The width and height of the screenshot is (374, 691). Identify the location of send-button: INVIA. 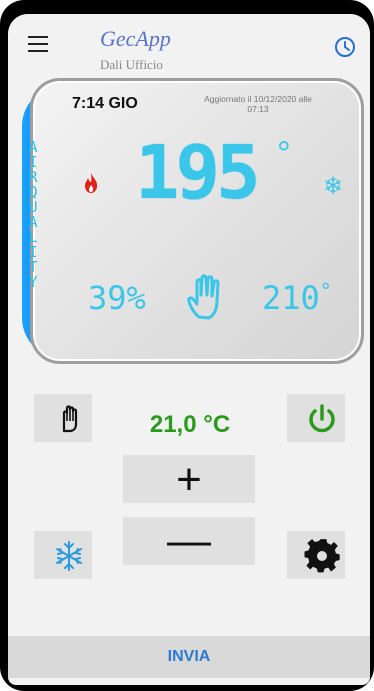
(189, 657).